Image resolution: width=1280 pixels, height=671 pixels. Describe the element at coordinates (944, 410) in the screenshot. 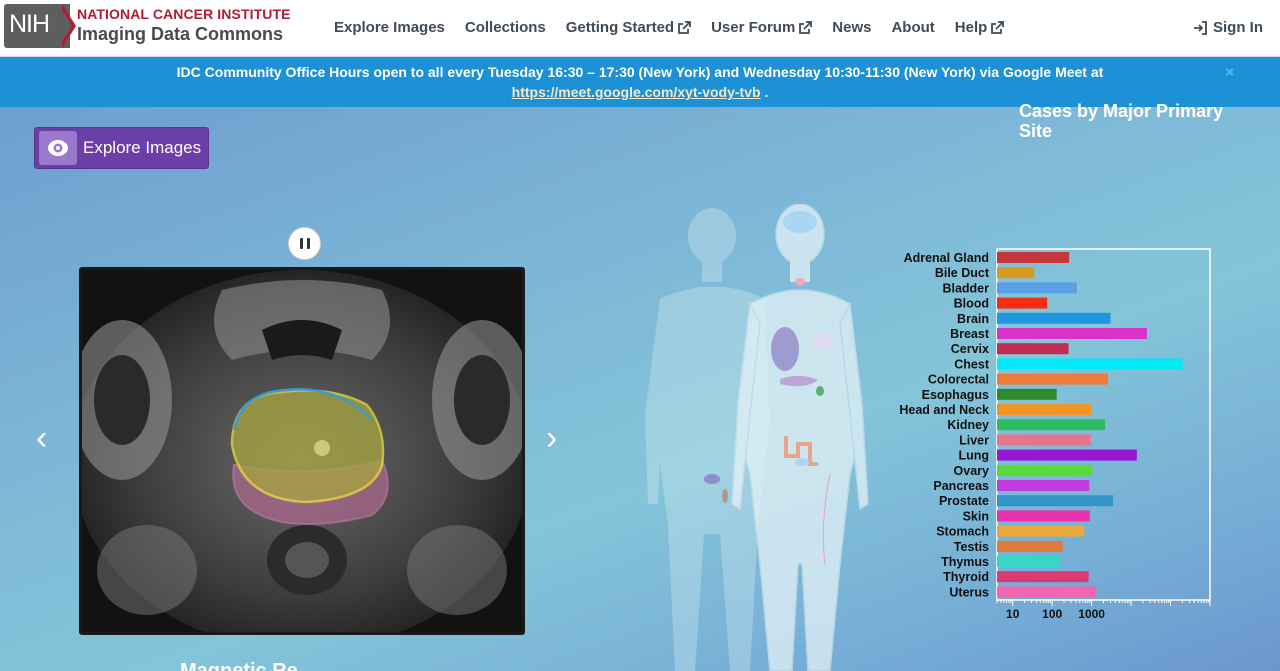

I see `category-label: Head and Neck` at that location.